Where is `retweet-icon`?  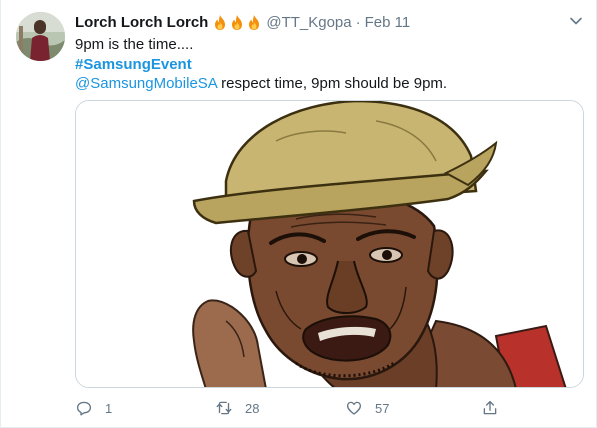 retweet-icon is located at coordinates (224, 408).